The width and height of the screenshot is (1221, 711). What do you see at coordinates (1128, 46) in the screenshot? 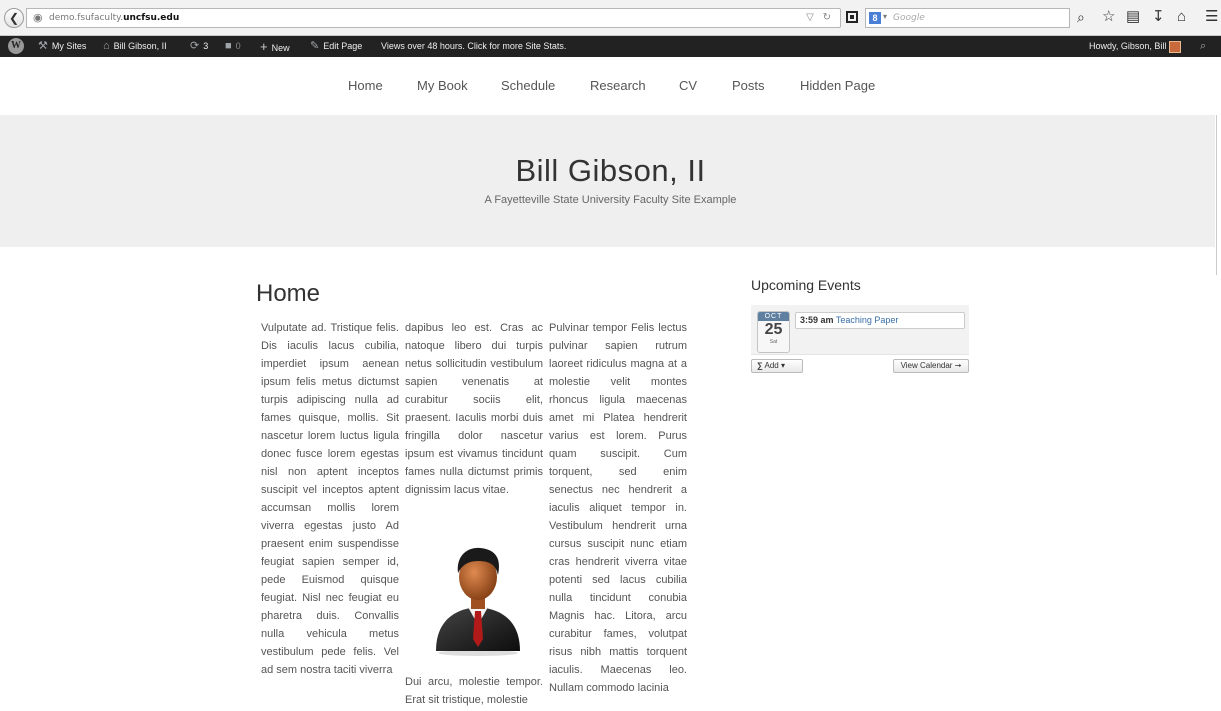
I see `howdy-label: Howdy, Gibson, Bill` at bounding box center [1128, 46].